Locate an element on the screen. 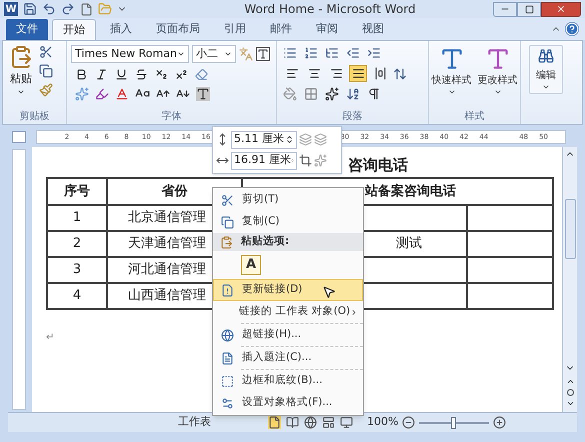 The image size is (585, 442). maximize-button is located at coordinates (529, 9).